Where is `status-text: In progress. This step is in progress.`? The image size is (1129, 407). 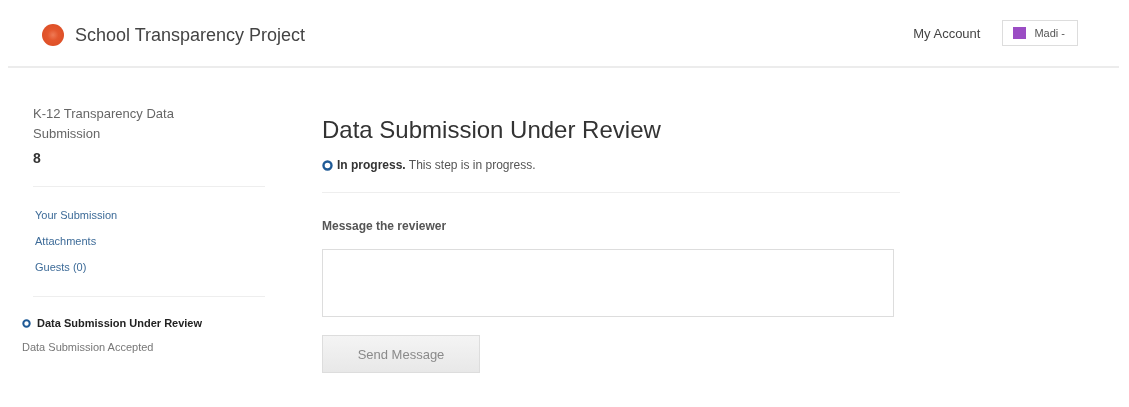 status-text: In progress. This step is in progress. is located at coordinates (436, 165).